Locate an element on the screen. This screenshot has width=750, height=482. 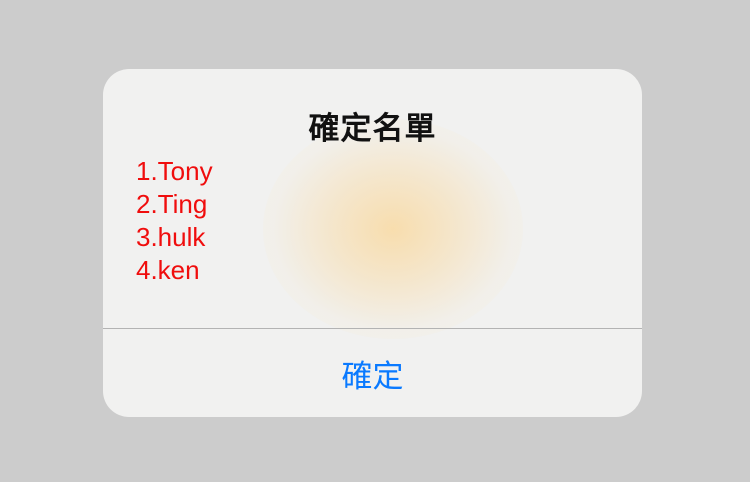
list-item: 2.Ting is located at coordinates (172, 204).